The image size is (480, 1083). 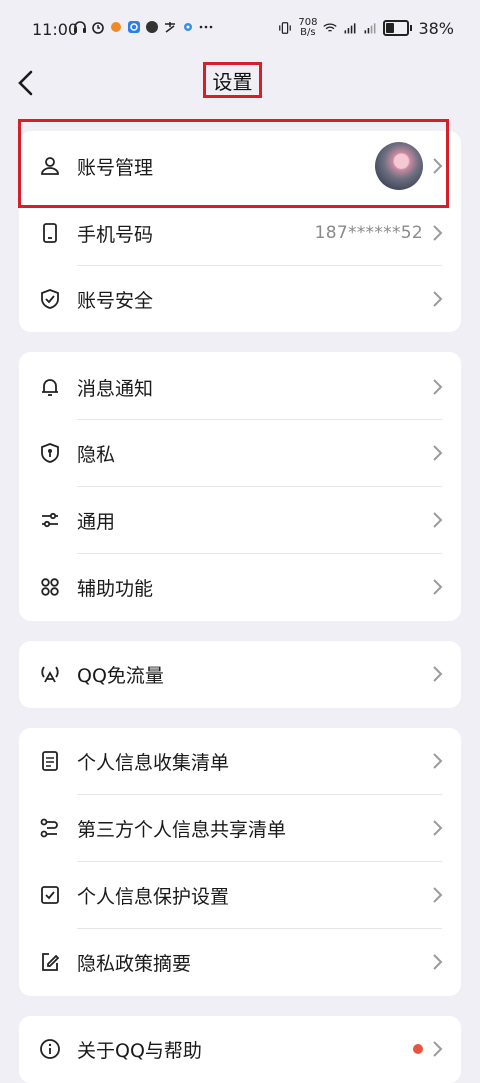 I want to click on shield-check-icon, so click(x=50, y=299).